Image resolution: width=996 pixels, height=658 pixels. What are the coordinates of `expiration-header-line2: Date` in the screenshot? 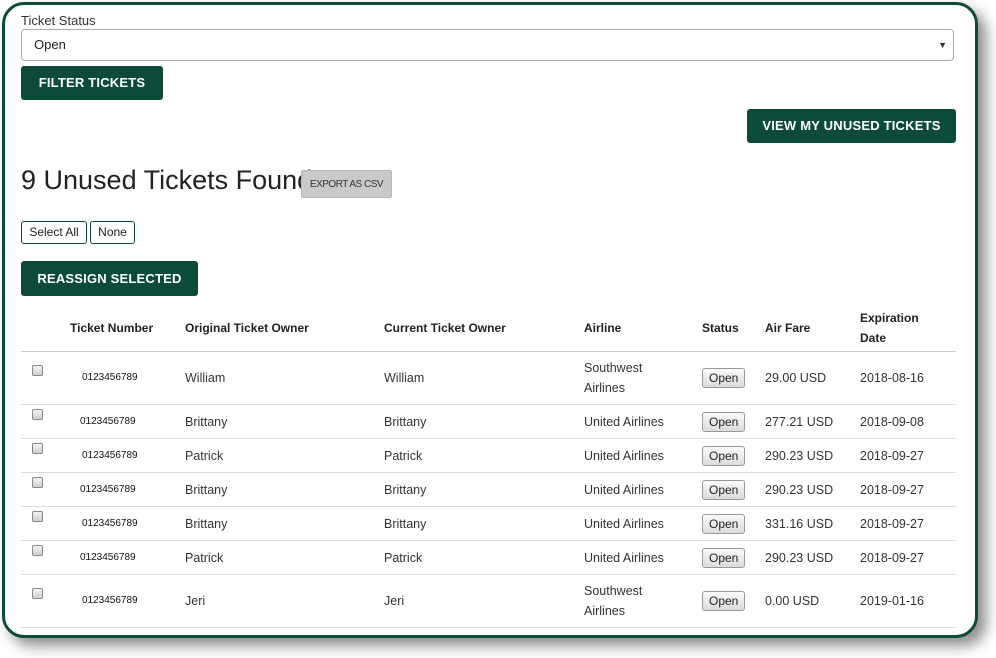 It's located at (873, 338).